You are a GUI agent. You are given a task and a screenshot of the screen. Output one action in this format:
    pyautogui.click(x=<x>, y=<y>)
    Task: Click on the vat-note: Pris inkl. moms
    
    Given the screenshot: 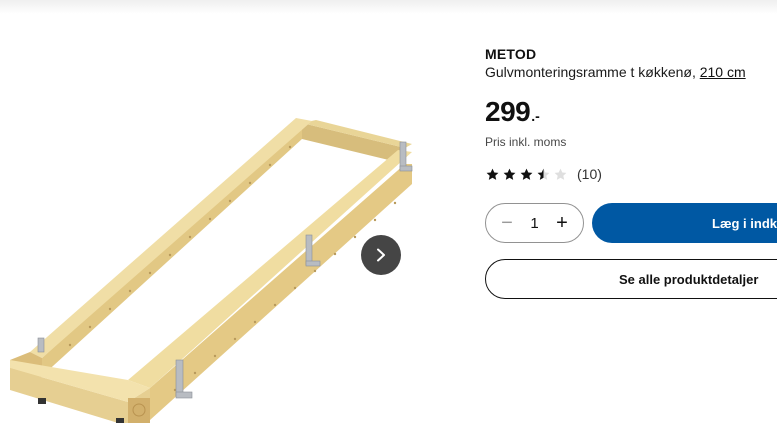 What is the action you would take?
    pyautogui.click(x=526, y=142)
    